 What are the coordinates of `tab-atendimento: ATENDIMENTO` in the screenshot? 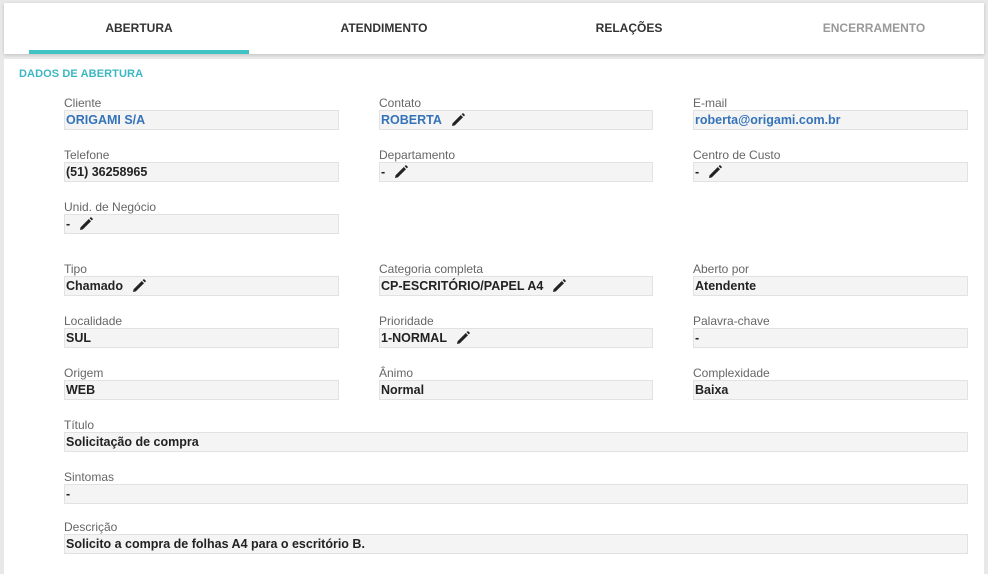 It's located at (384, 28).